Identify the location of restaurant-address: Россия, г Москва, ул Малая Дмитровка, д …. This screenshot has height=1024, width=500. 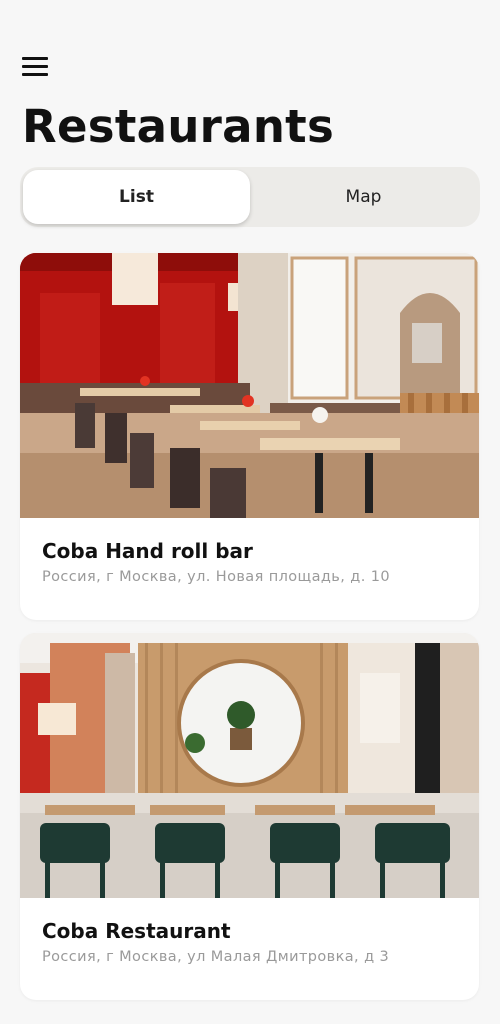
(216, 957).